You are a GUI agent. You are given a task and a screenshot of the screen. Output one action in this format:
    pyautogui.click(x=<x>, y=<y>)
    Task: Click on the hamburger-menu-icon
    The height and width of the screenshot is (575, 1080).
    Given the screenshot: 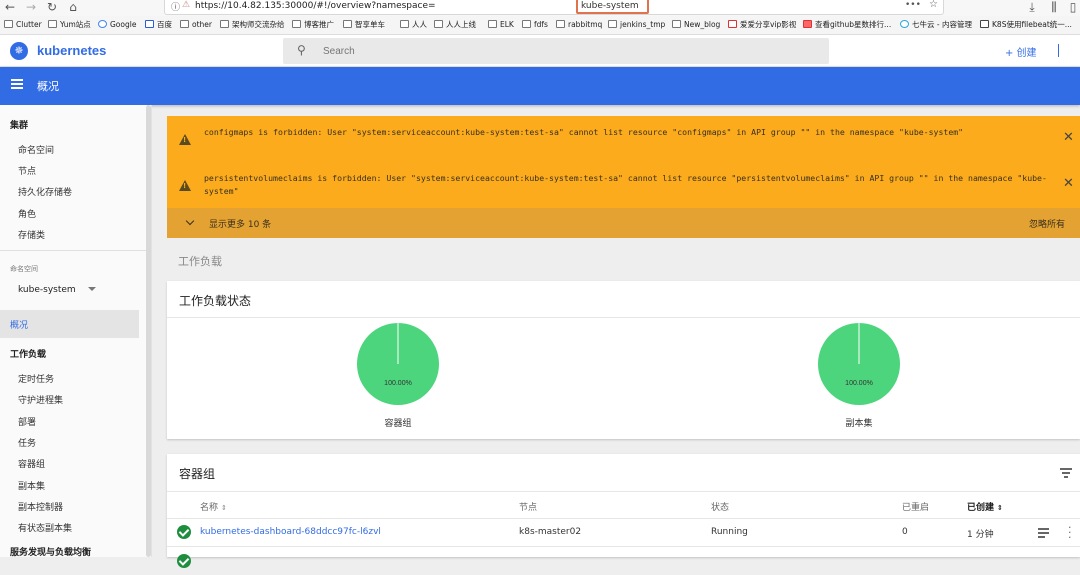 What is the action you would take?
    pyautogui.click(x=17, y=84)
    